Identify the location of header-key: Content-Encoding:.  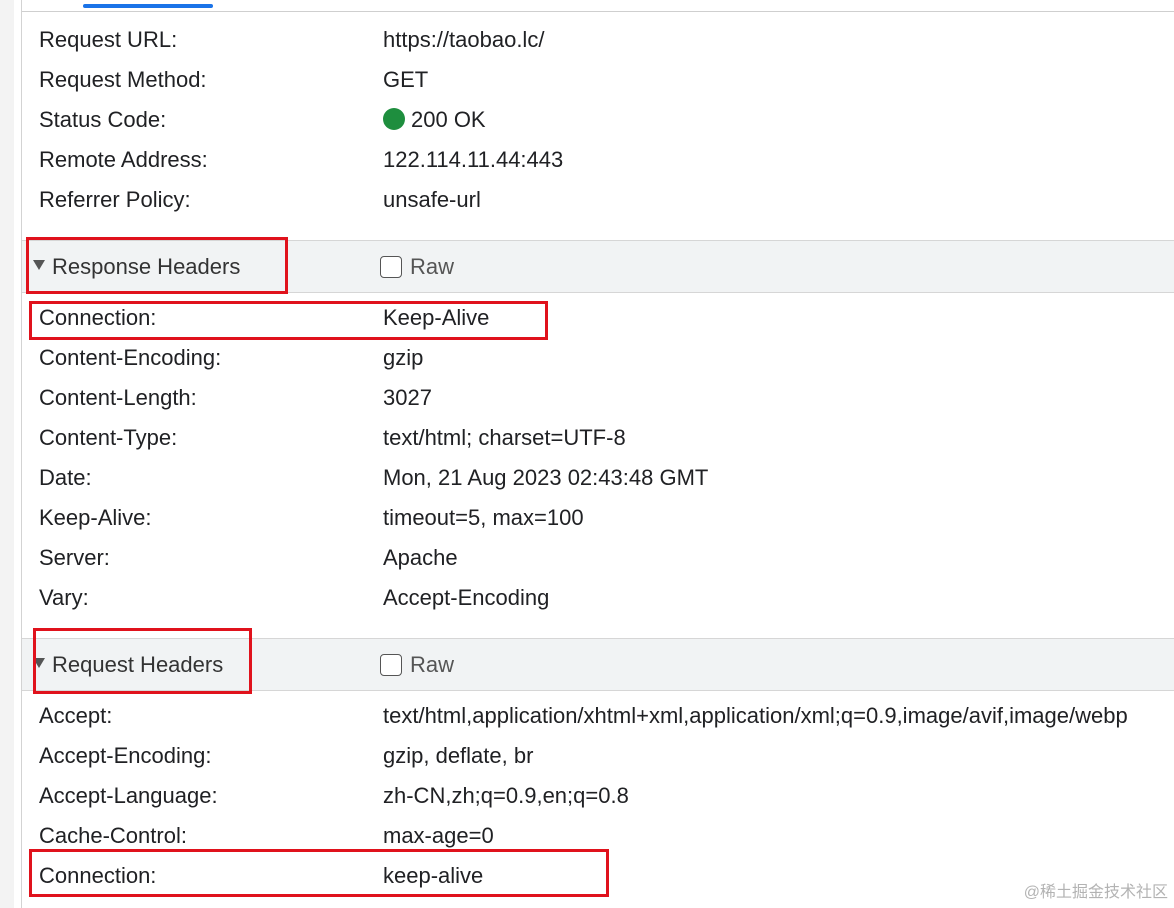
(130, 357).